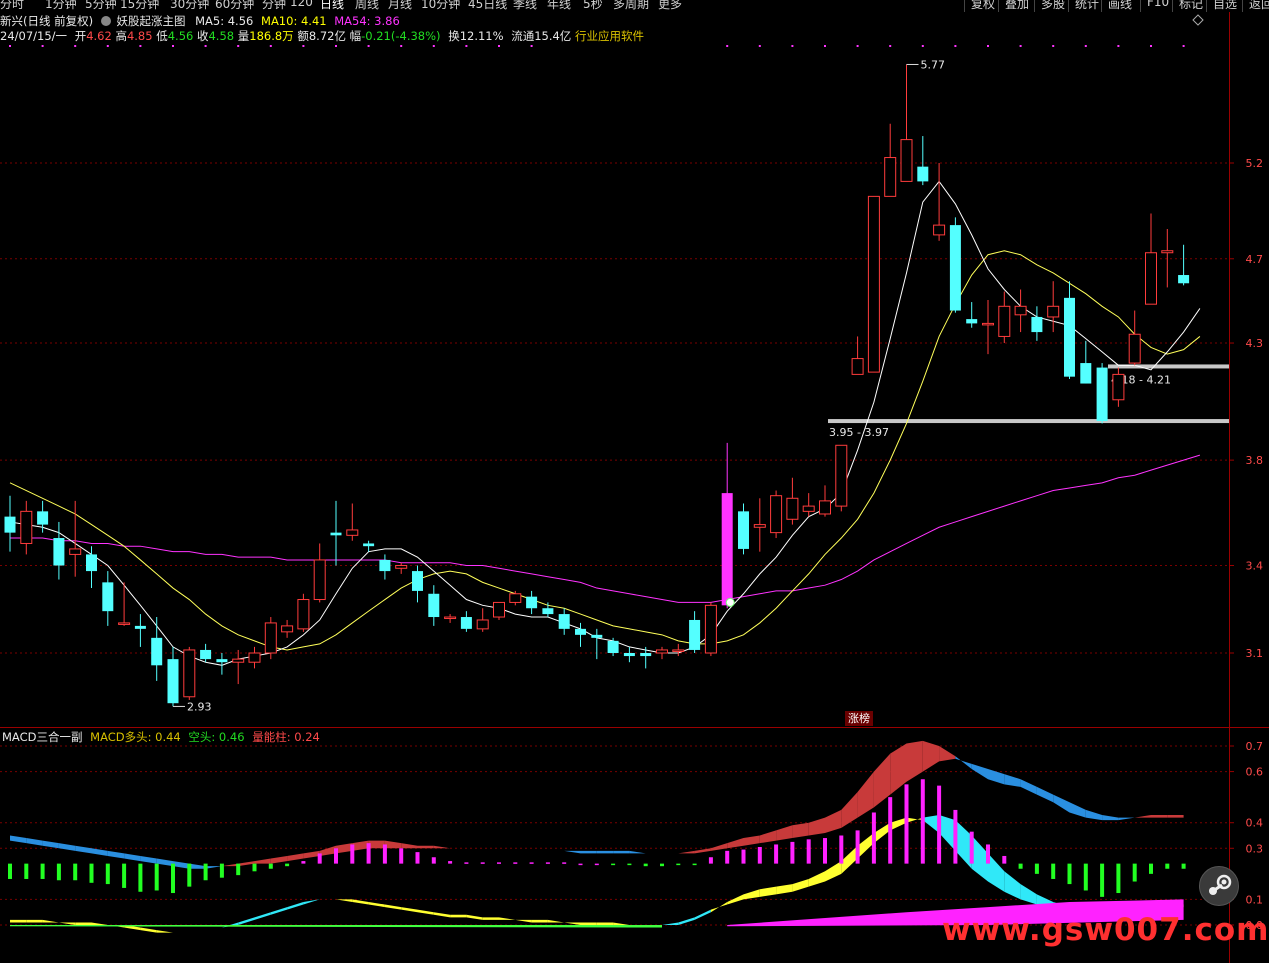 This screenshot has width=1269, height=963. Describe the element at coordinates (1255, 772) in the screenshot. I see `sub-tick-label: 0.6` at that location.